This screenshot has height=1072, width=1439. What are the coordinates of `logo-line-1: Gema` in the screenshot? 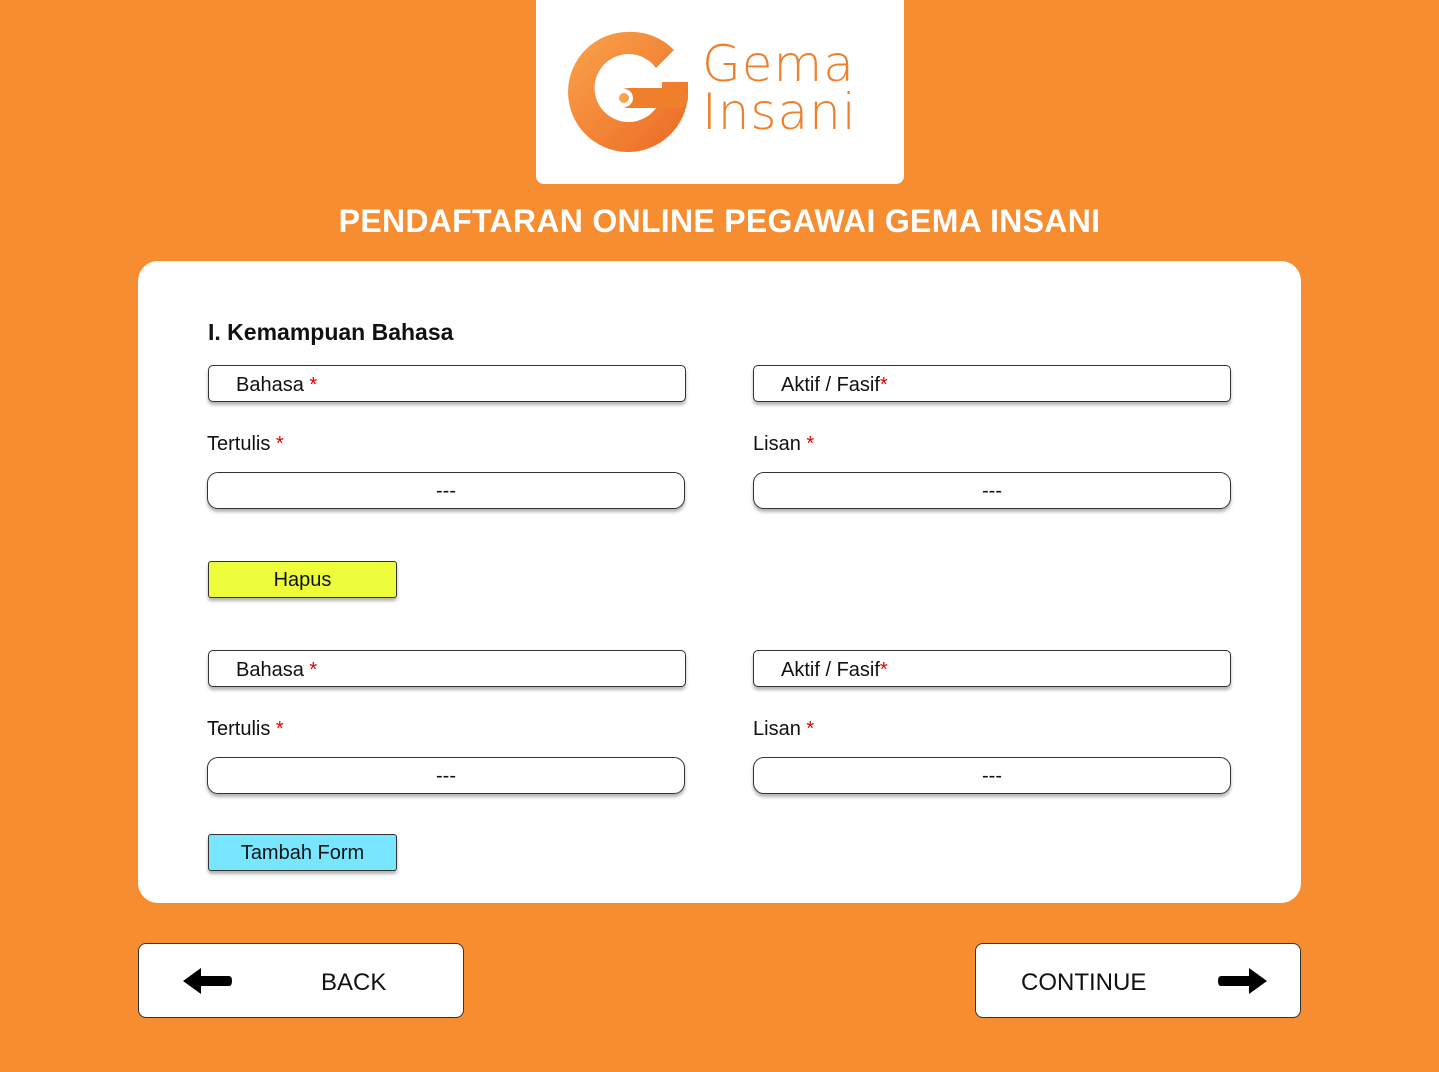 It's located at (778, 64).